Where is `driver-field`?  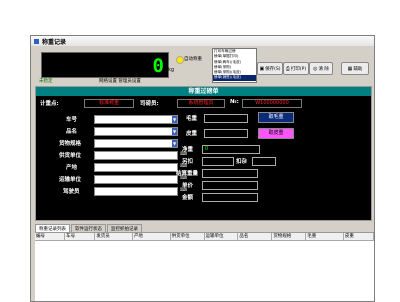 driver-field is located at coordinates (136, 191).